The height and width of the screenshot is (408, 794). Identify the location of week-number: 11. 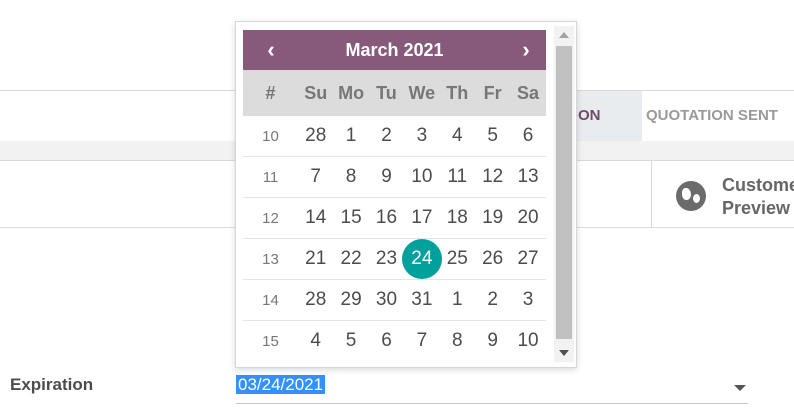
(270, 177).